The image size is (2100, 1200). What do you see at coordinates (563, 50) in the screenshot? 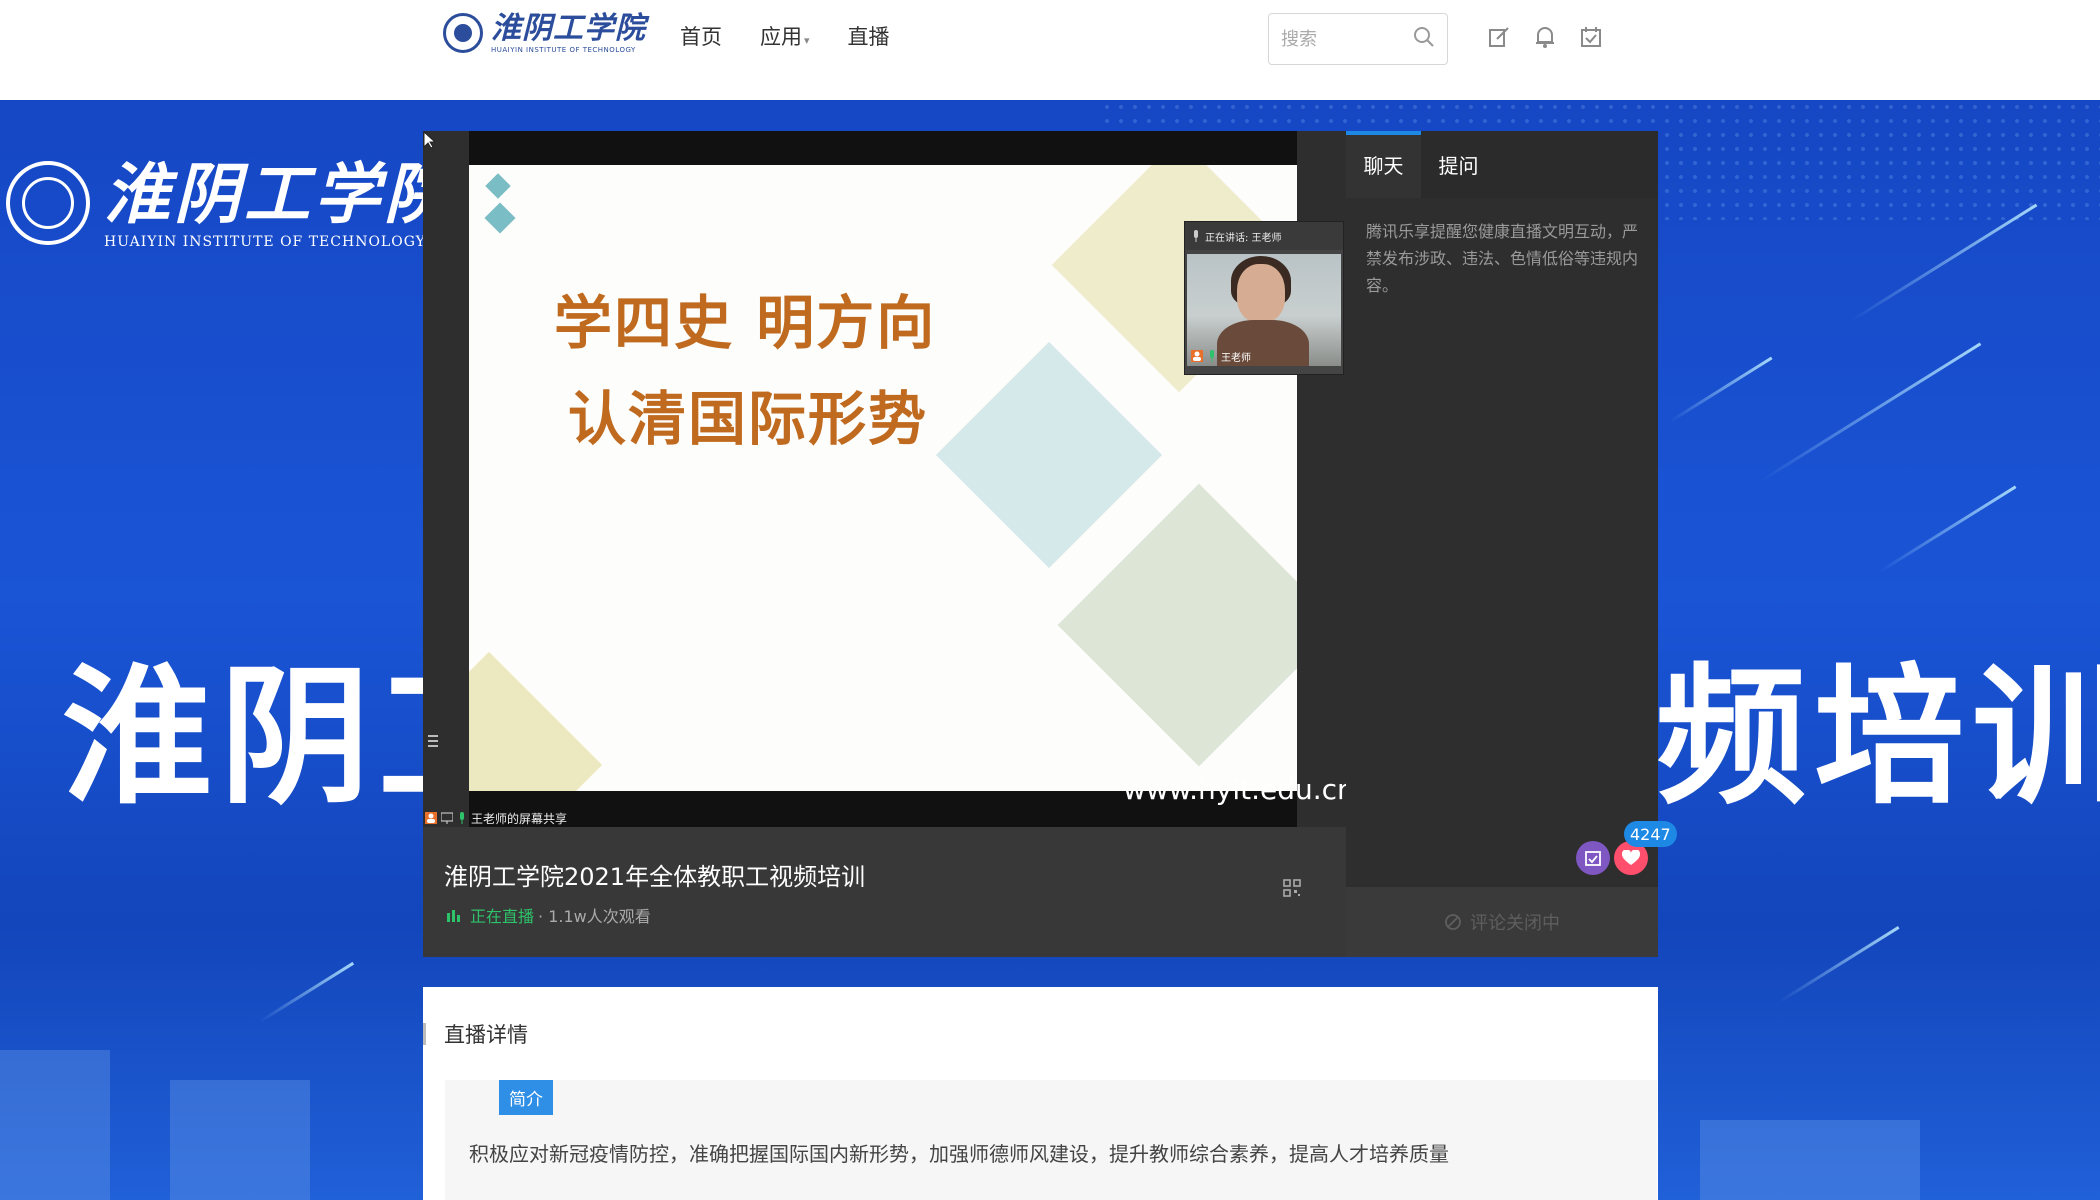
I see `logo-en: HUAIYIN INSTITUTE OF TECHNOLOGY` at bounding box center [563, 50].